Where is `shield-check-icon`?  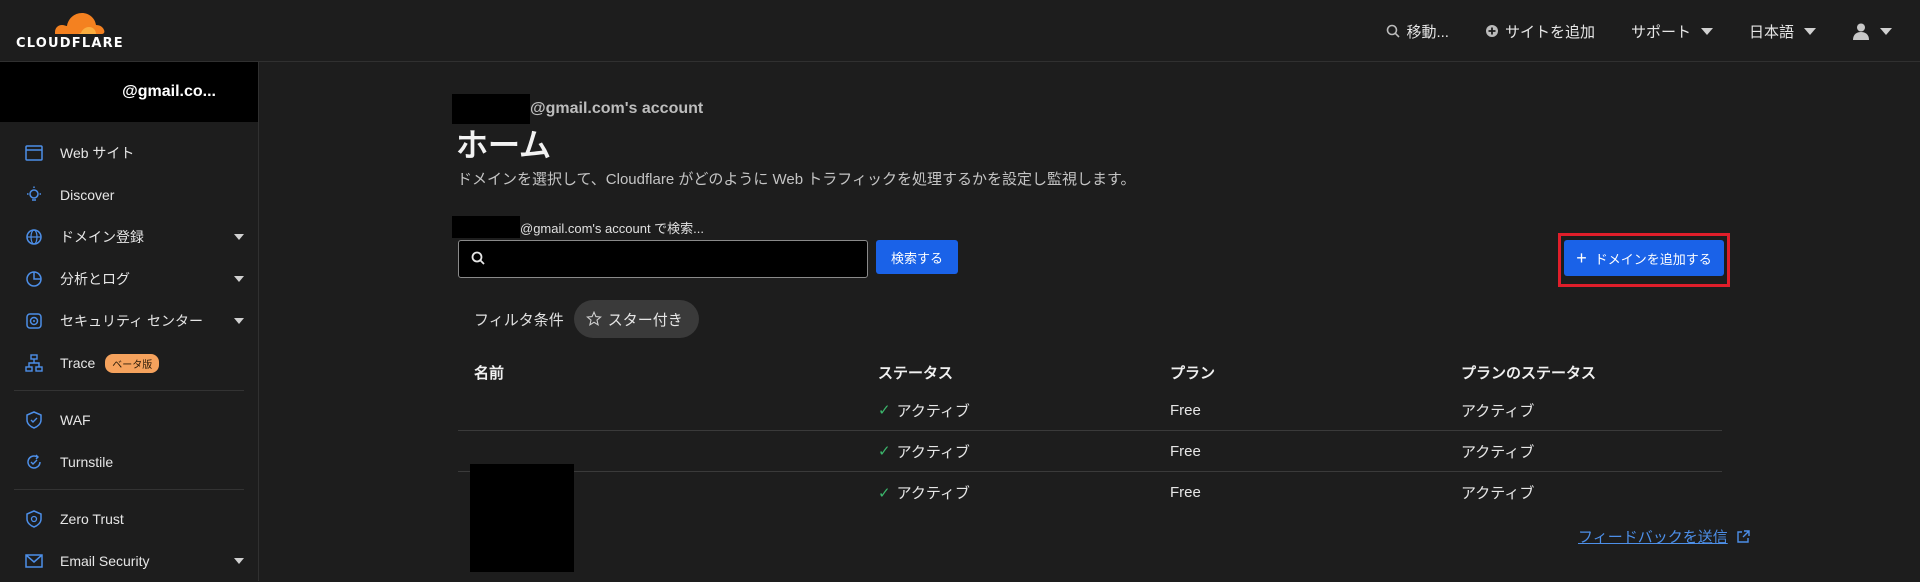 shield-check-icon is located at coordinates (34, 519).